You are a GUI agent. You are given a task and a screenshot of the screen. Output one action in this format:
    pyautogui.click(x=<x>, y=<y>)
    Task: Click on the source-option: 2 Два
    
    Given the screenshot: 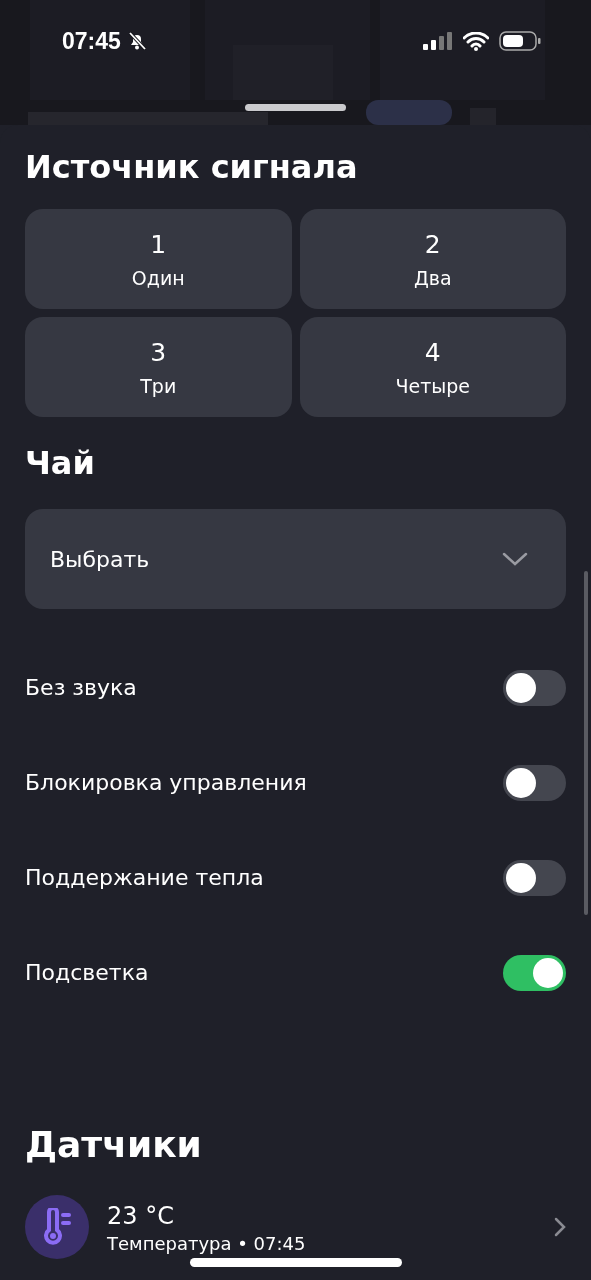 What is the action you would take?
    pyautogui.click(x=432, y=259)
    